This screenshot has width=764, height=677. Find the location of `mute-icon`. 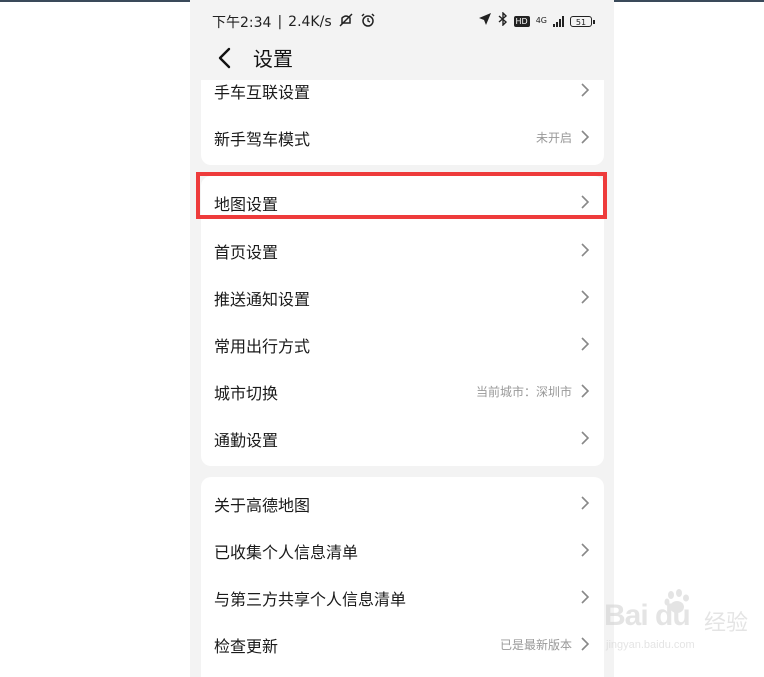

mute-icon is located at coordinates (346, 22).